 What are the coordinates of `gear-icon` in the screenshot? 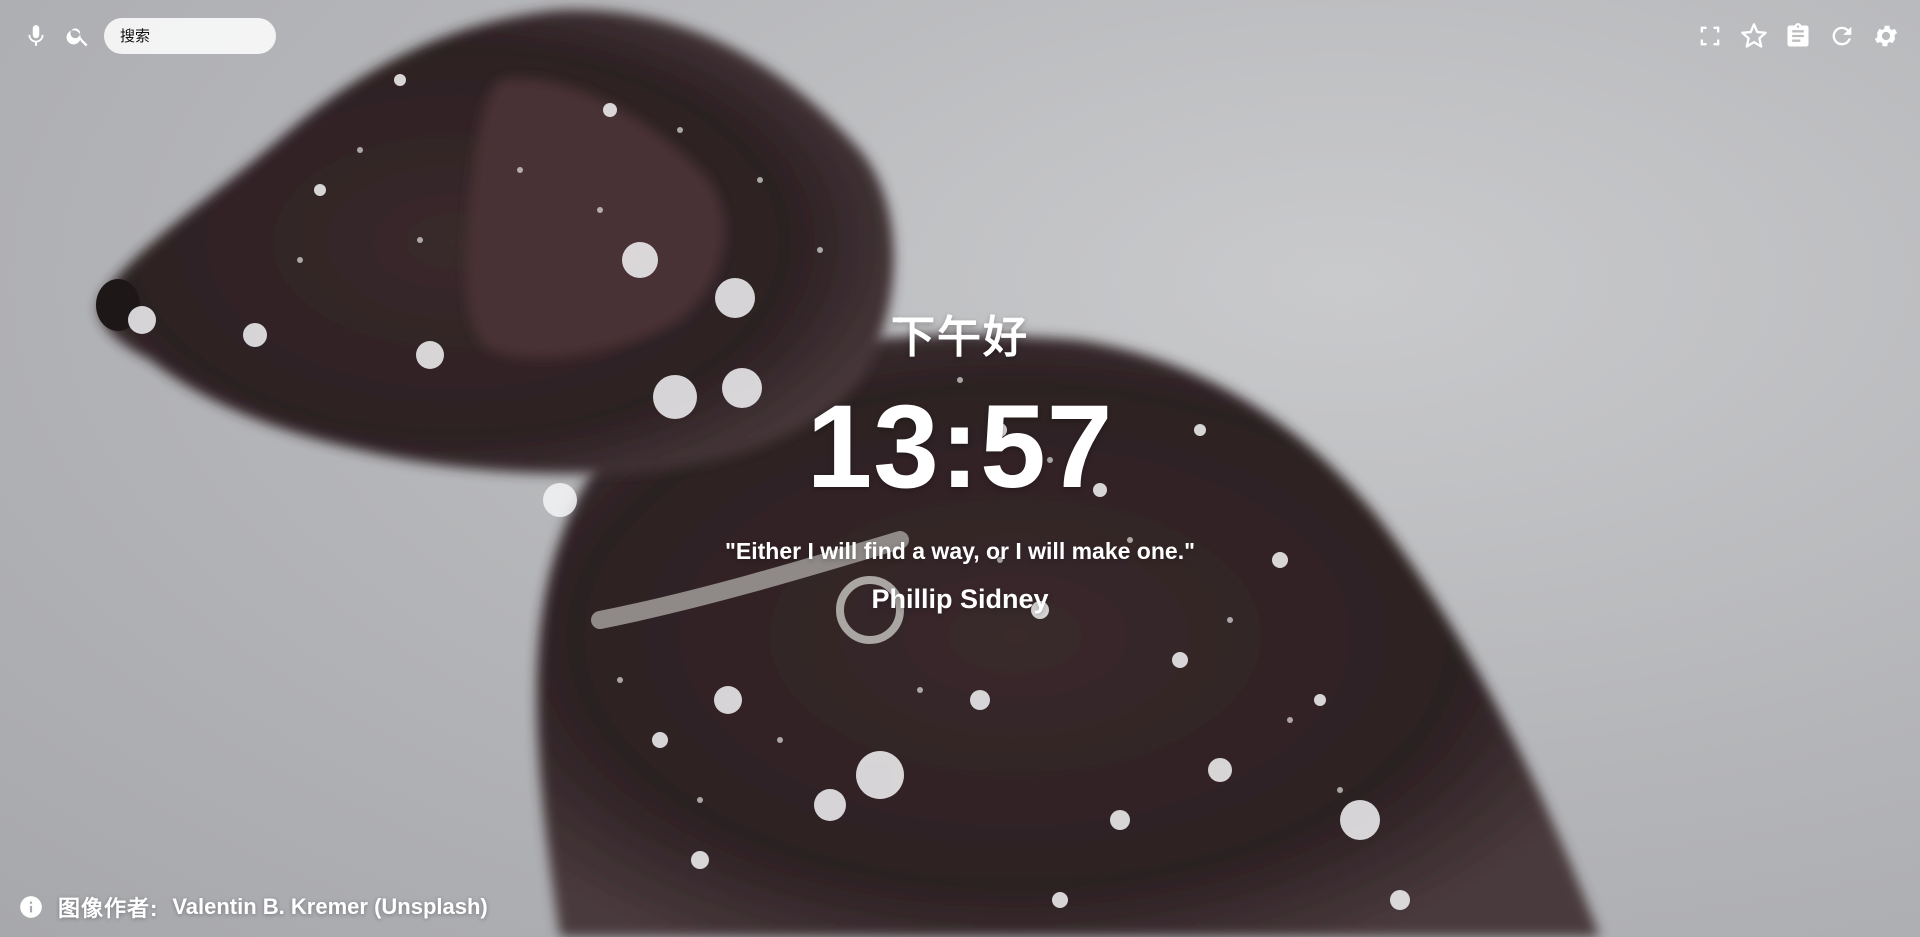 It's located at (1886, 36).